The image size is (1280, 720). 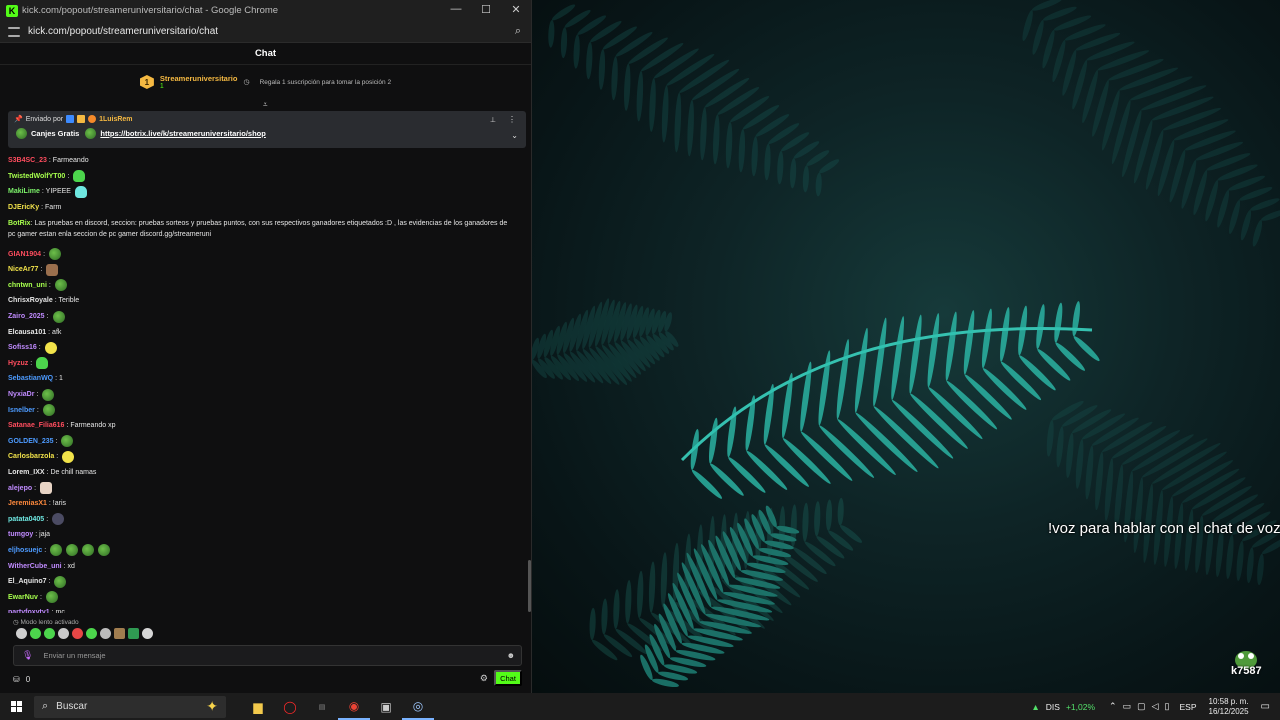 What do you see at coordinates (31, 456) in the screenshot?
I see `chat-username: Carlosbarzola` at bounding box center [31, 456].